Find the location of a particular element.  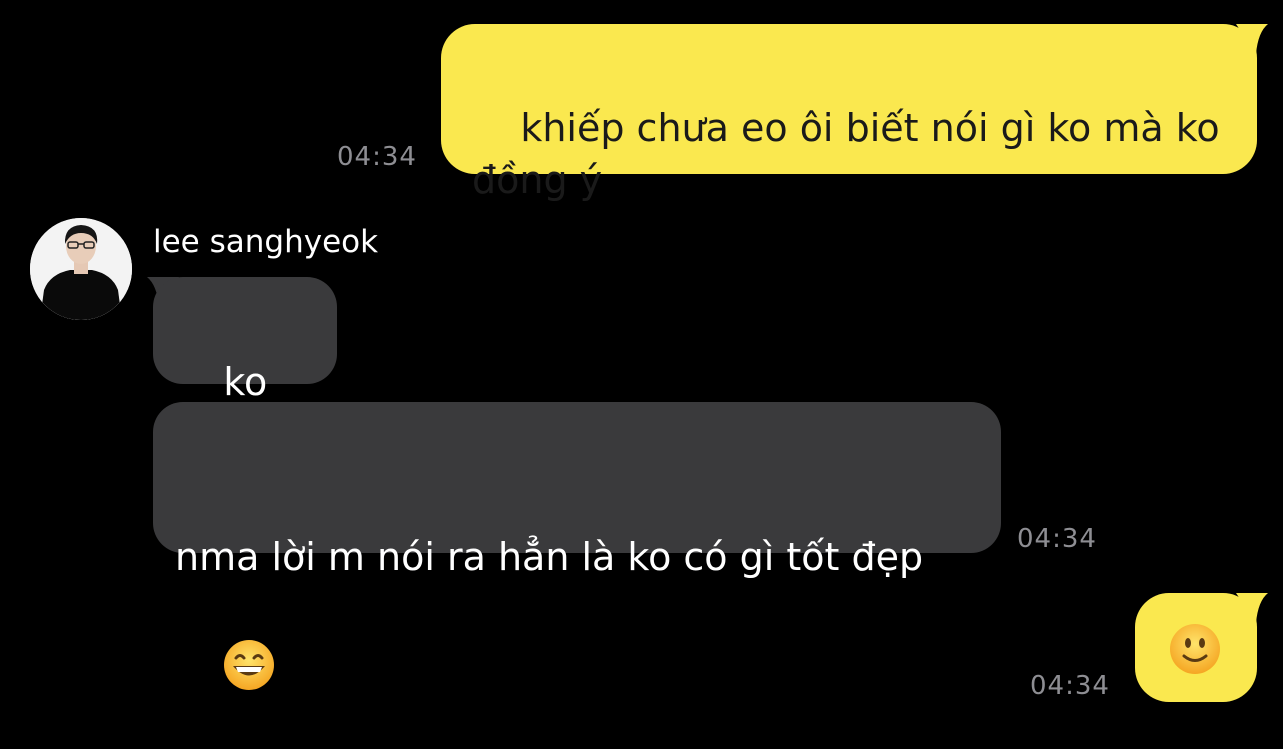

profile-photo-avatar-icon is located at coordinates (81, 269).